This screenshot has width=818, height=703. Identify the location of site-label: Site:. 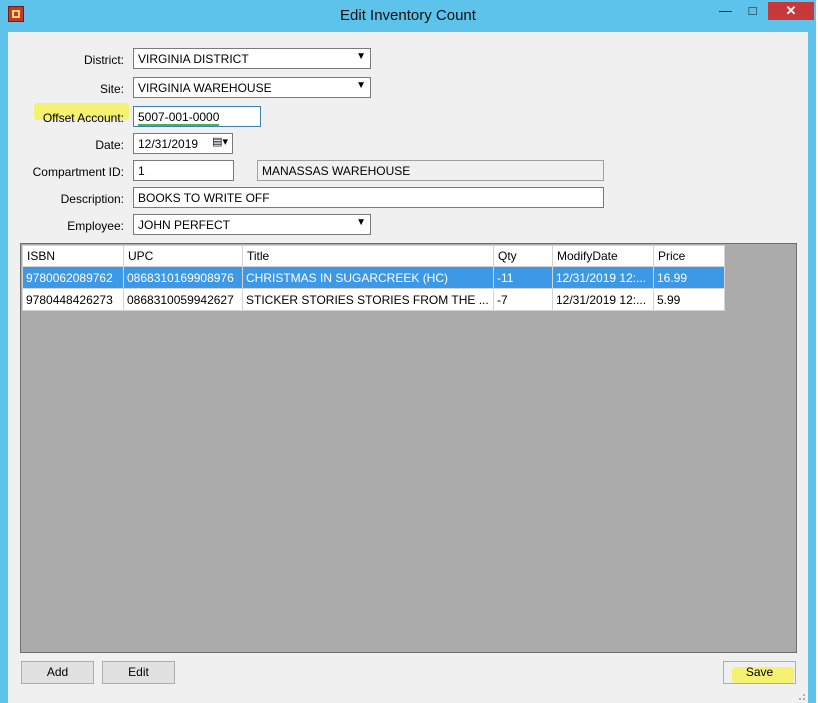
(111, 89).